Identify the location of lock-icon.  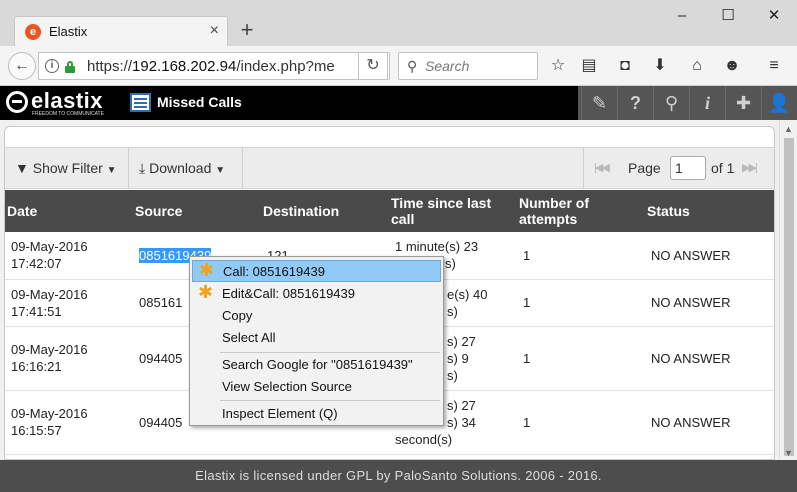
(70, 67).